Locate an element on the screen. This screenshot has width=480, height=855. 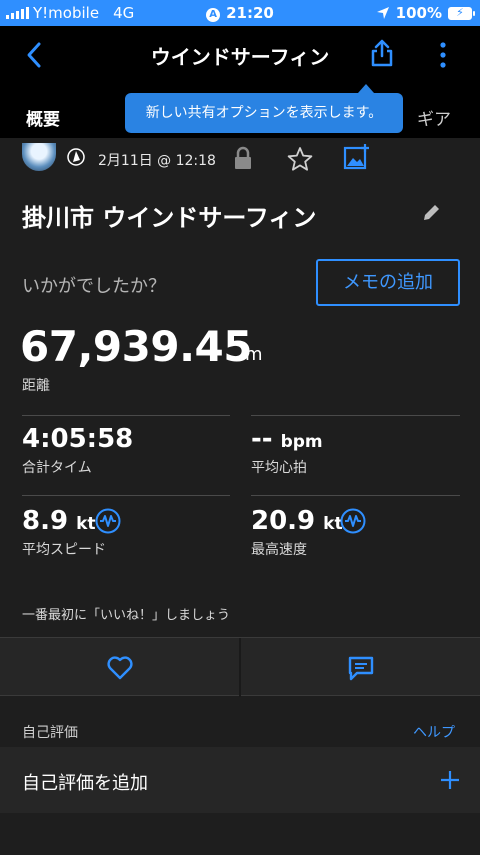
edit-pencil-icon is located at coordinates (431, 213).